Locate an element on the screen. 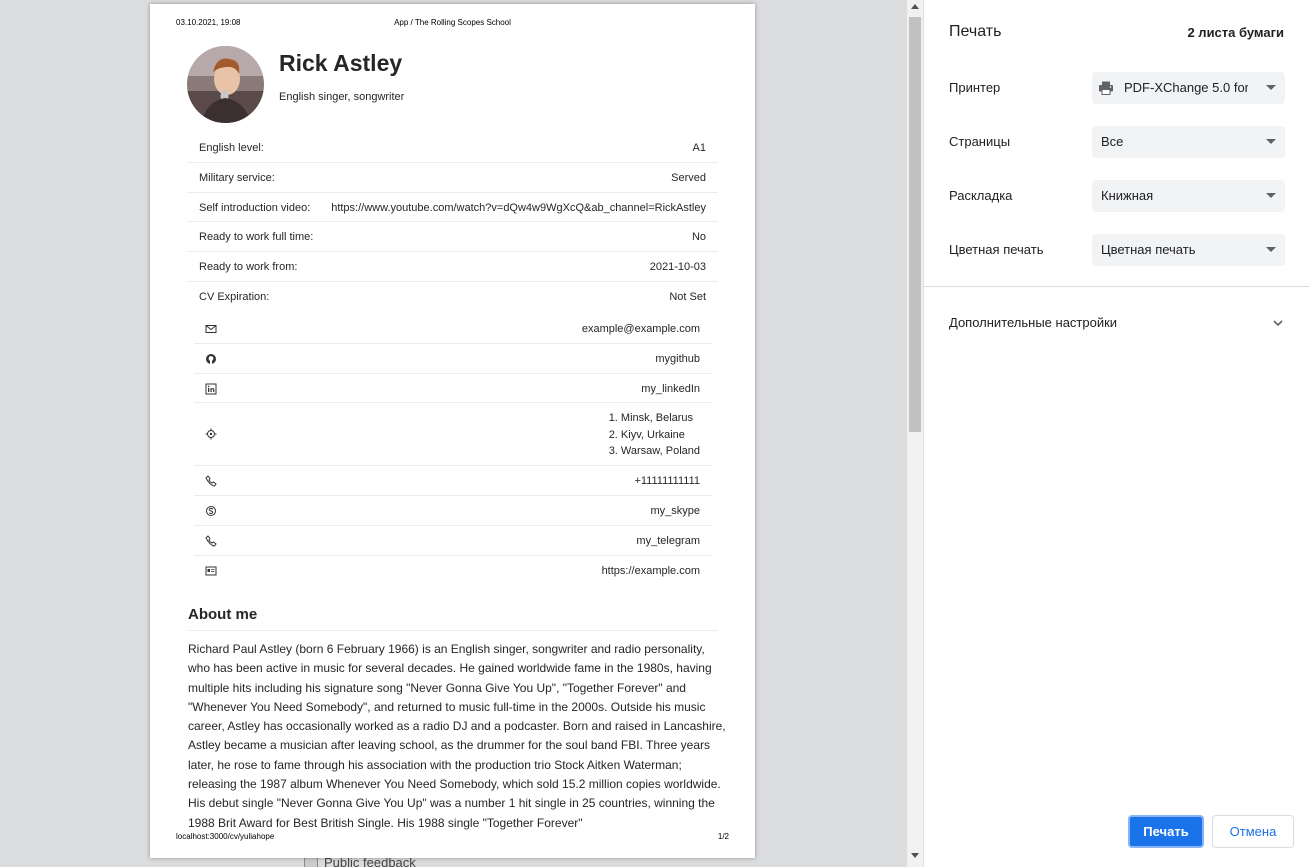 The width and height of the screenshot is (1309, 867). printer-icon is located at coordinates (1106, 88).